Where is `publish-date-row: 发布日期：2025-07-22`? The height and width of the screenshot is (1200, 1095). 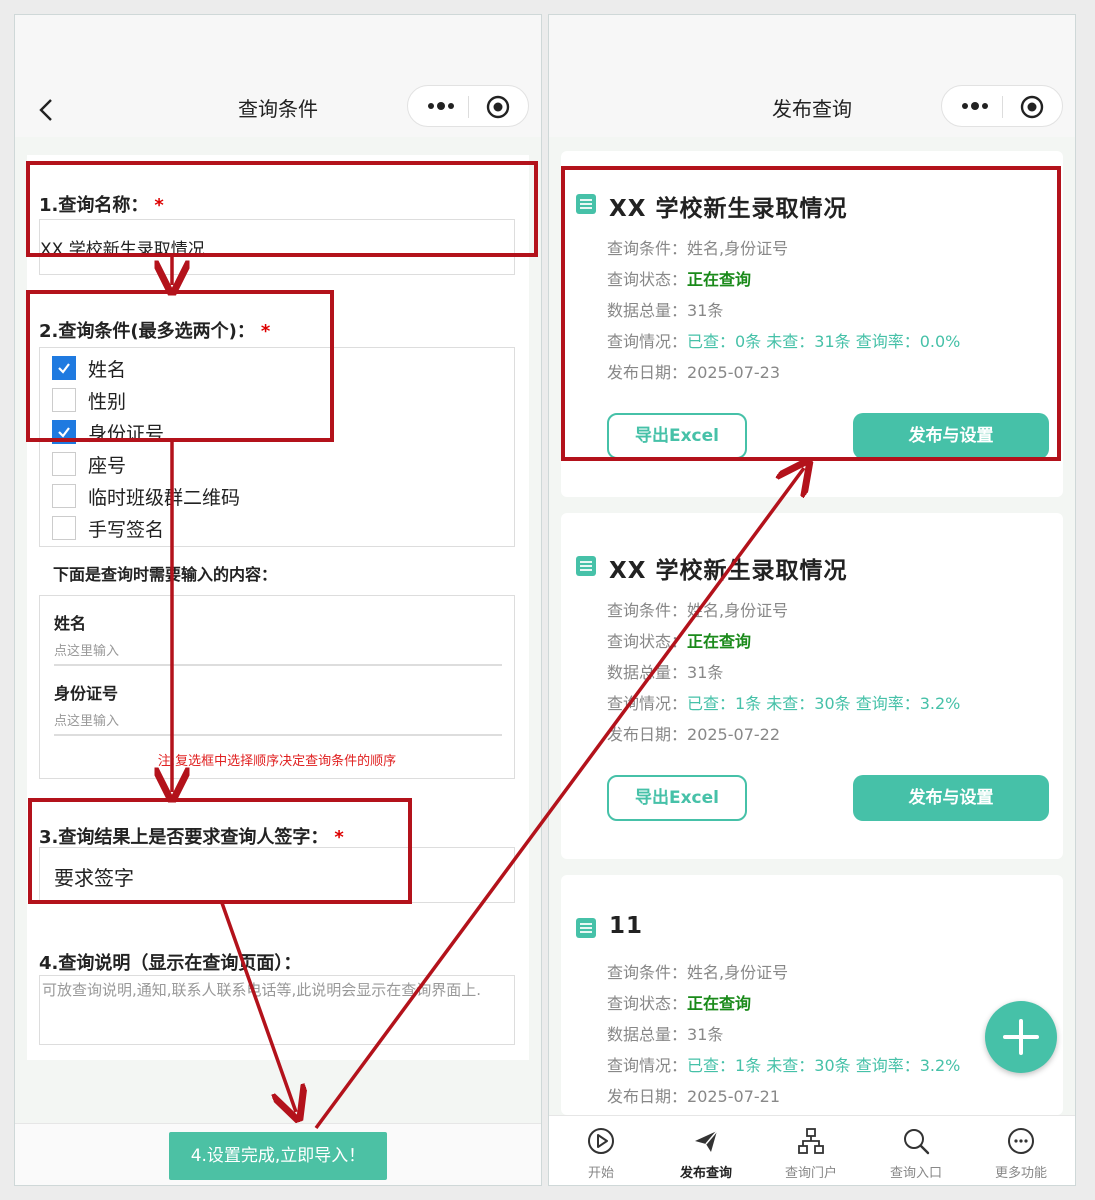
publish-date-row: 发布日期：2025-07-22 is located at coordinates (693, 734).